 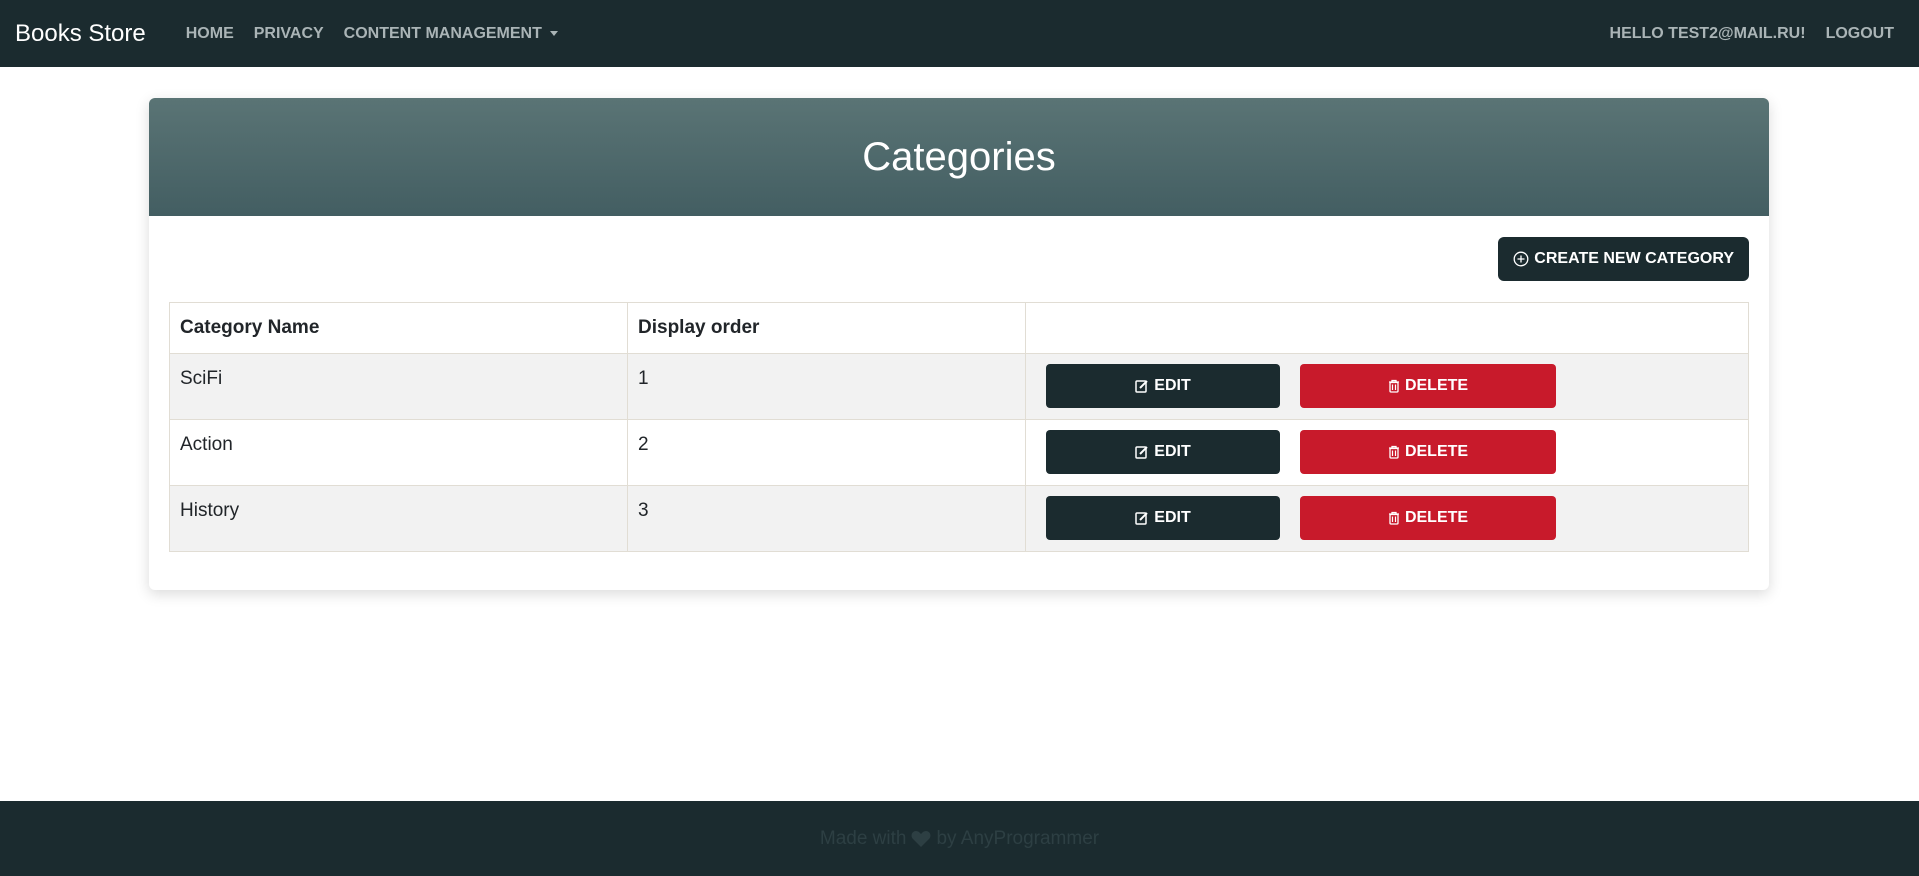 What do you see at coordinates (1387, 328) in the screenshot?
I see `col-header-actions` at bounding box center [1387, 328].